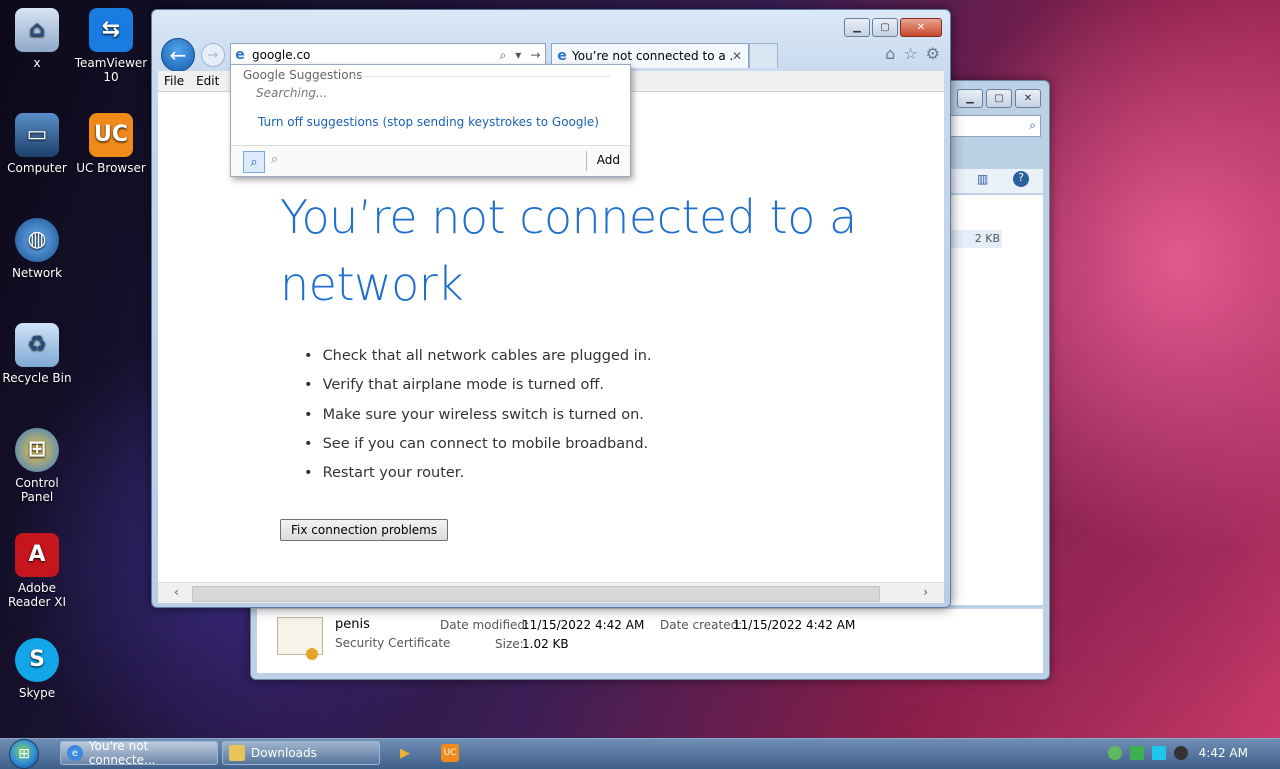 This screenshot has width=1280, height=769. I want to click on desktop-icon-computer: ▭ Computer, so click(37, 144).